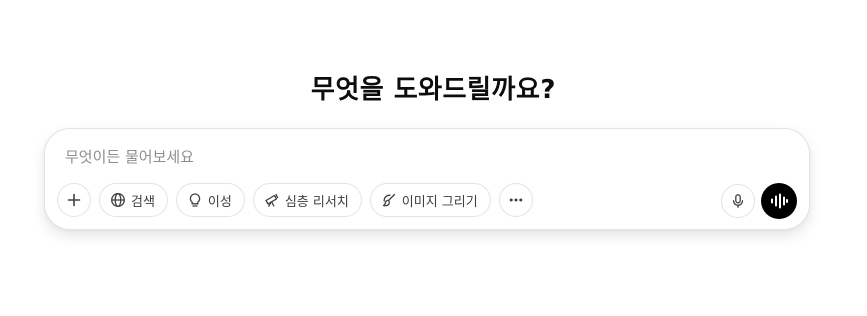  I want to click on globe-icon, so click(118, 200).